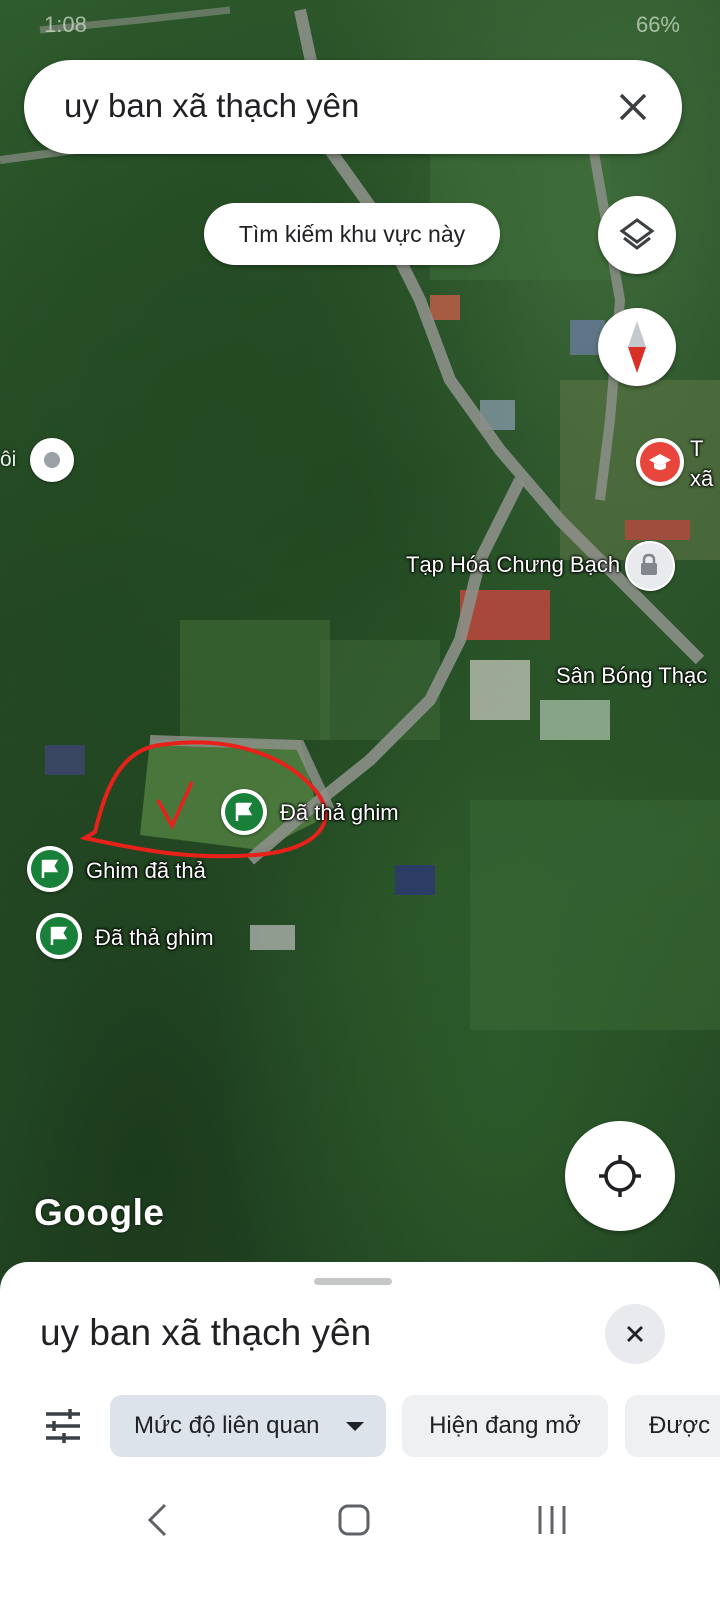 This screenshot has height=1600, width=720. I want to click on system-navigation-bar, so click(356, 1520).